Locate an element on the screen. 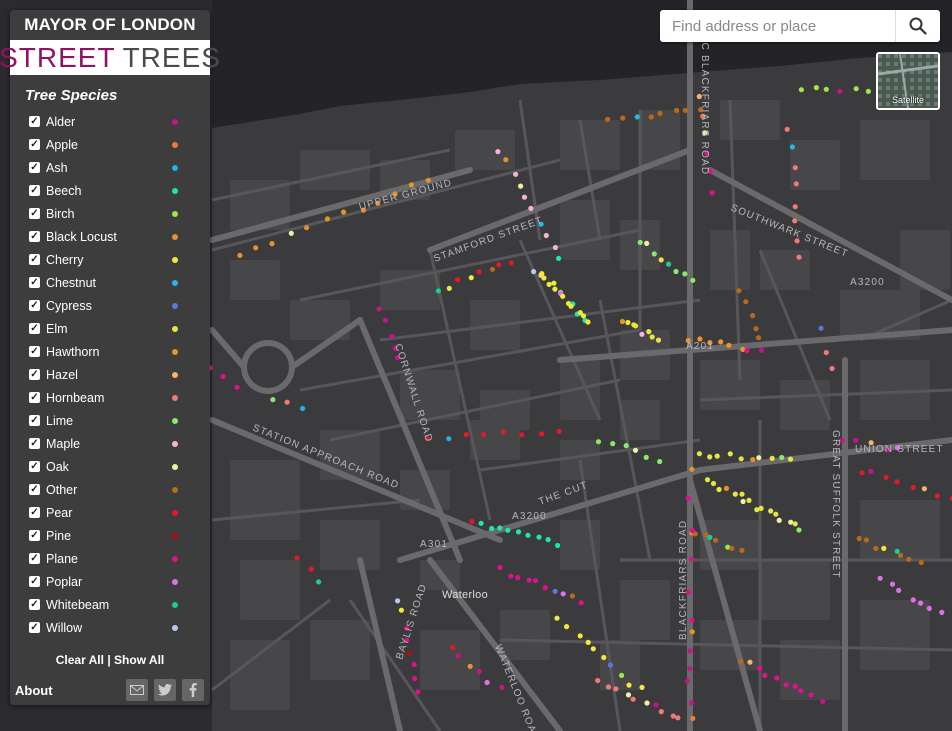 The height and width of the screenshot is (731, 952). search-button is located at coordinates (917, 26).